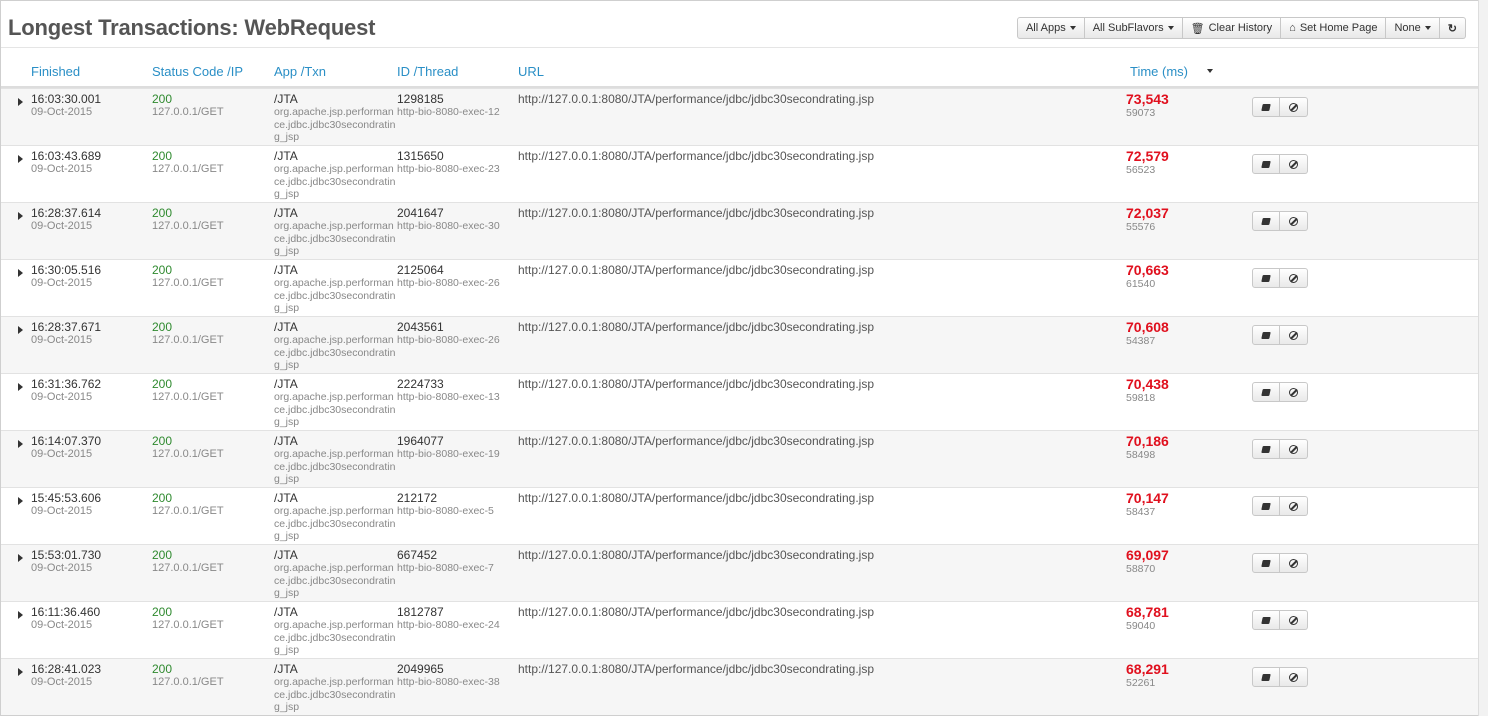 The height and width of the screenshot is (716, 1488). What do you see at coordinates (417, 498) in the screenshot?
I see `transaction-id: 212172` at bounding box center [417, 498].